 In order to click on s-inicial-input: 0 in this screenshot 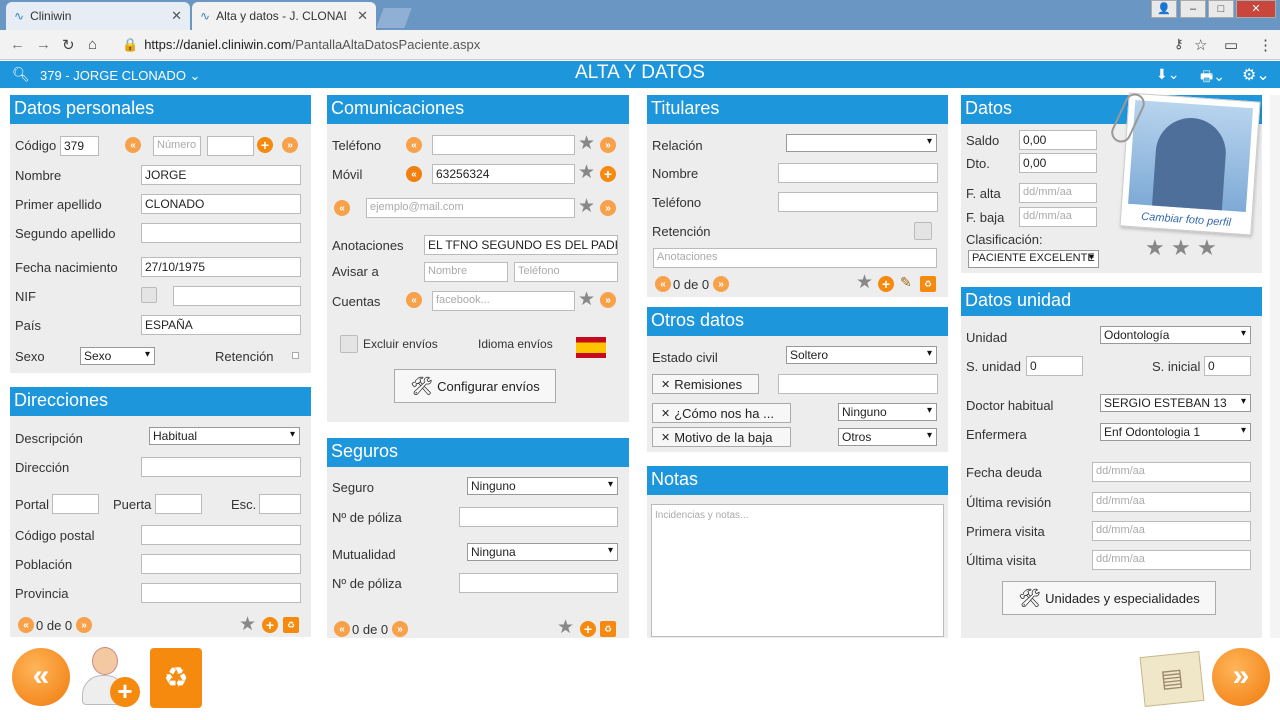, I will do `click(1227, 366)`.